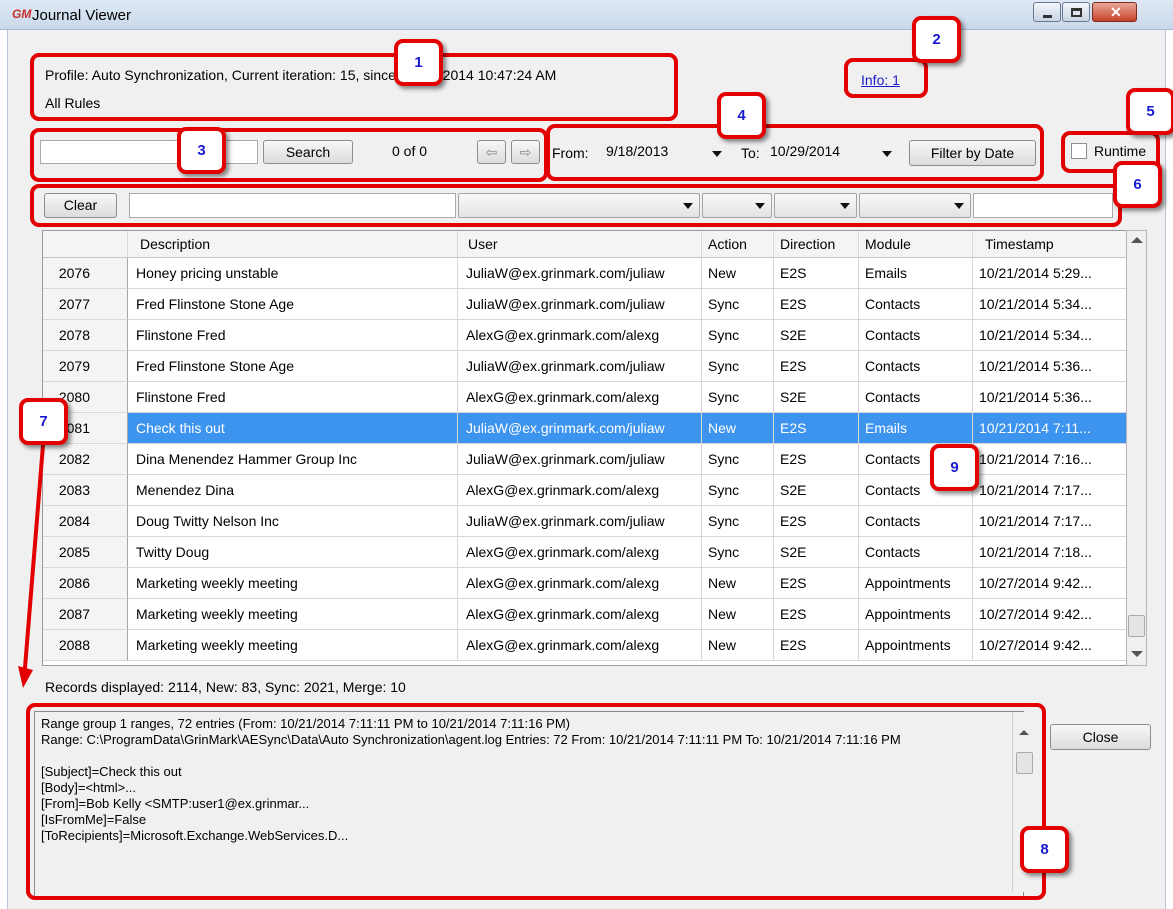 The height and width of the screenshot is (909, 1173). Describe the element at coordinates (936, 39) in the screenshot. I see `callout-badge-2: 2` at that location.